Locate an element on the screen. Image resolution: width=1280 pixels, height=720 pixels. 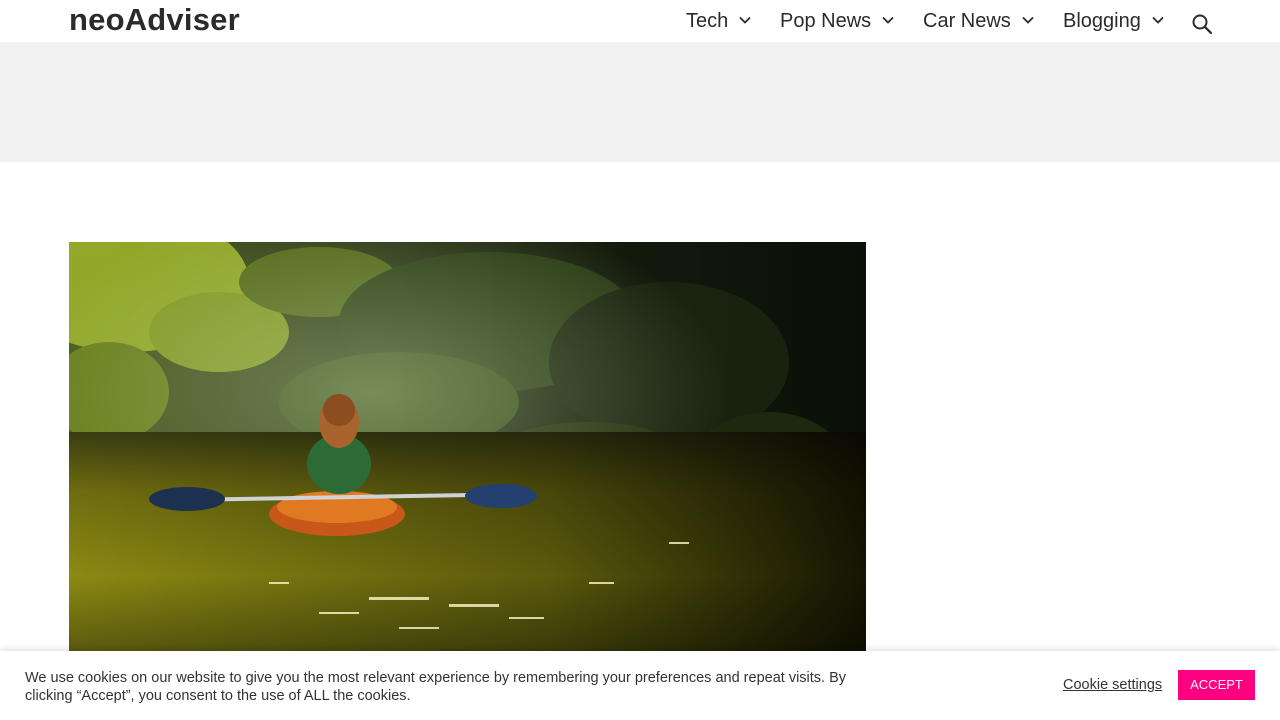
cookie-settings-link: Cookie settings is located at coordinates (1112, 685).